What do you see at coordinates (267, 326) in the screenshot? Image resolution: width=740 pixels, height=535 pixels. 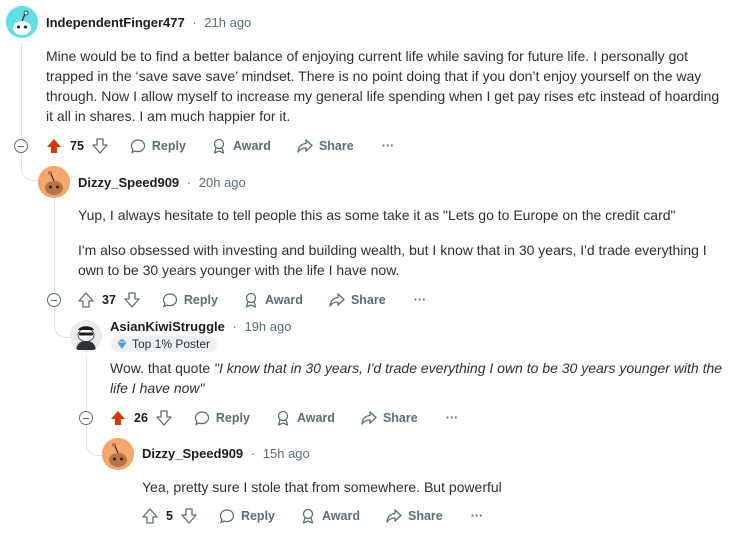 I see `comment-timestamp: 19h ago` at bounding box center [267, 326].